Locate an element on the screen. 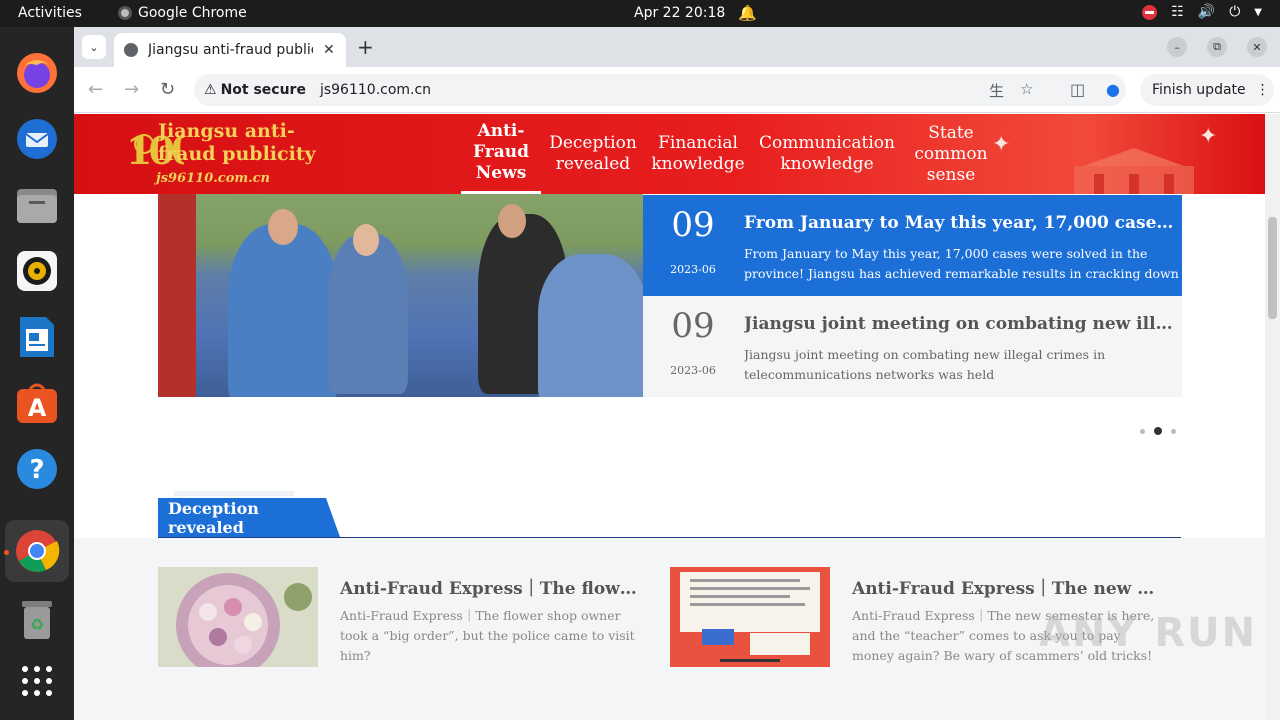 Image resolution: width=1280 pixels, height=720 pixels. clock: Apr 22 20:18 is located at coordinates (679, 13).